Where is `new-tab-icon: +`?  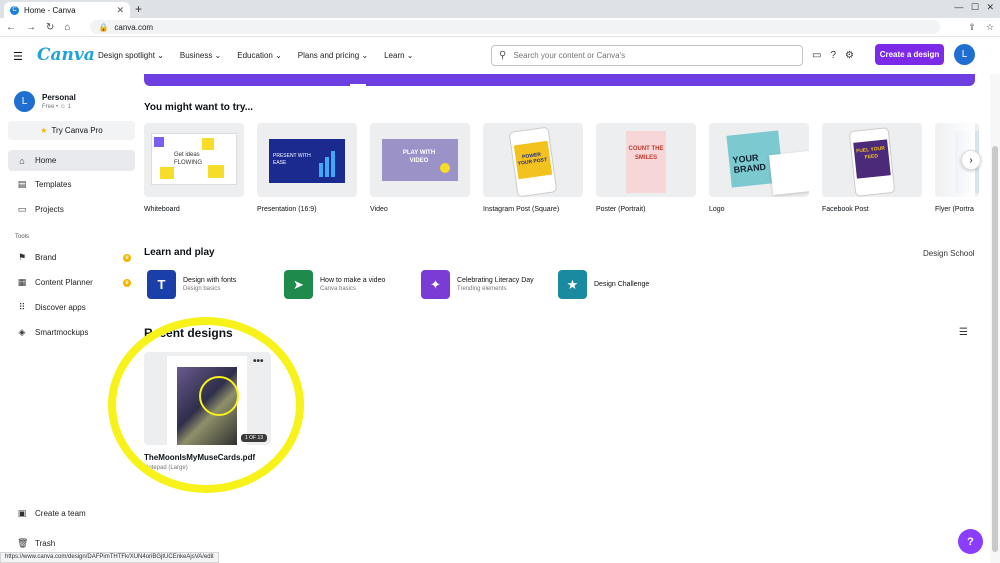
new-tab-icon: + is located at coordinates (138, 9).